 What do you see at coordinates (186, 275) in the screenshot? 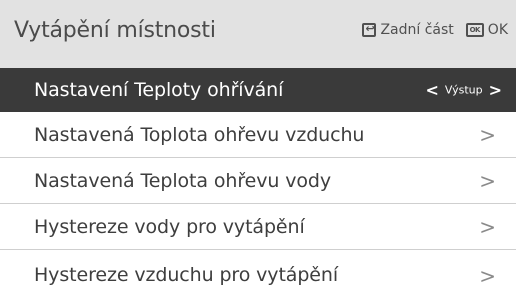
I see `menu-item-label: Hystereze vzduchu pro vytápění` at bounding box center [186, 275].